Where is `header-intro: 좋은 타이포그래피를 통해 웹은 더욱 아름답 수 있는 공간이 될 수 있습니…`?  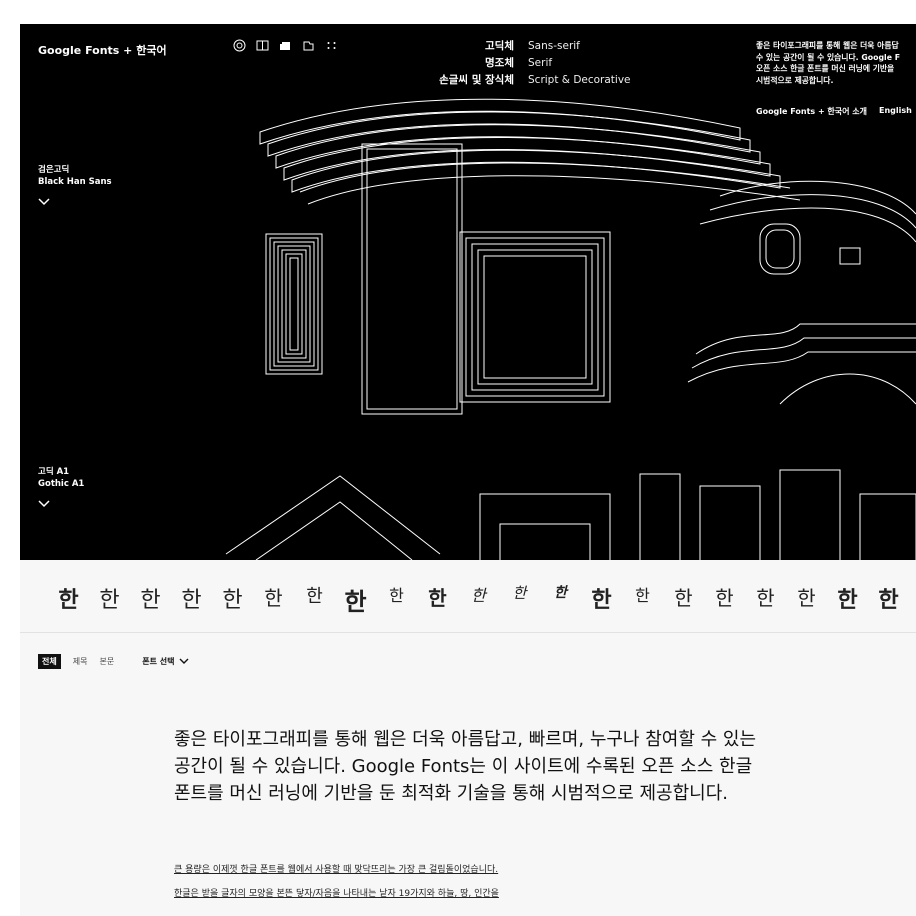
header-intro: 좋은 타이포그래피를 통해 웹은 더욱 아름답 수 있는 공간이 될 수 있습니… is located at coordinates (828, 63).